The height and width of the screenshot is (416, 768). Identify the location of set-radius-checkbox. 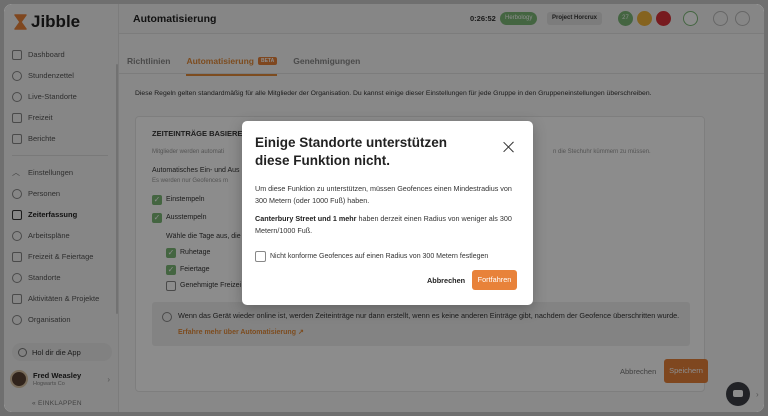
(260, 256).